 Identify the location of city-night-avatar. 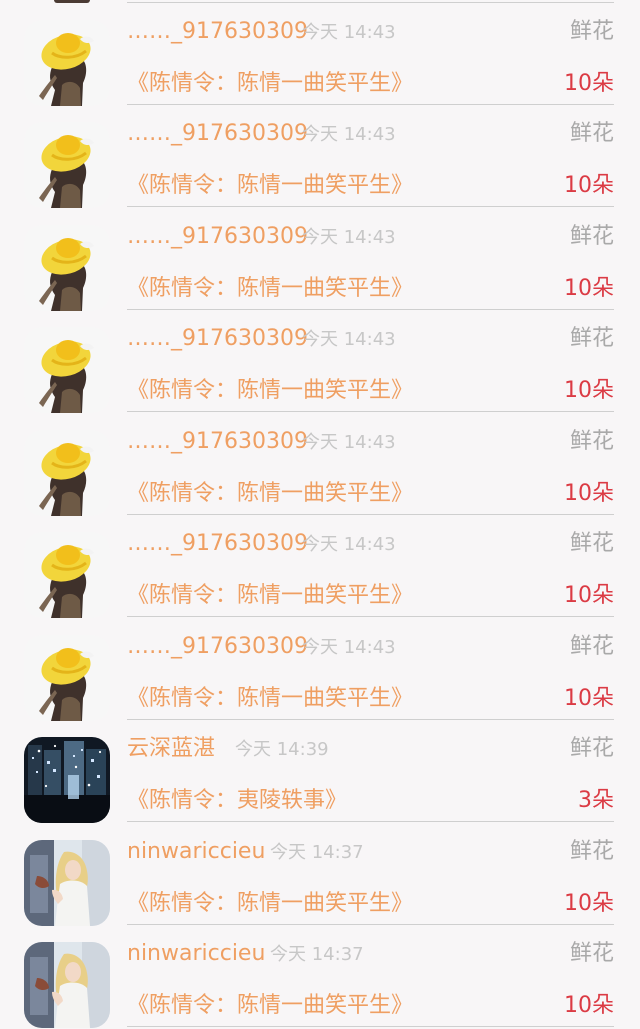
(67, 780).